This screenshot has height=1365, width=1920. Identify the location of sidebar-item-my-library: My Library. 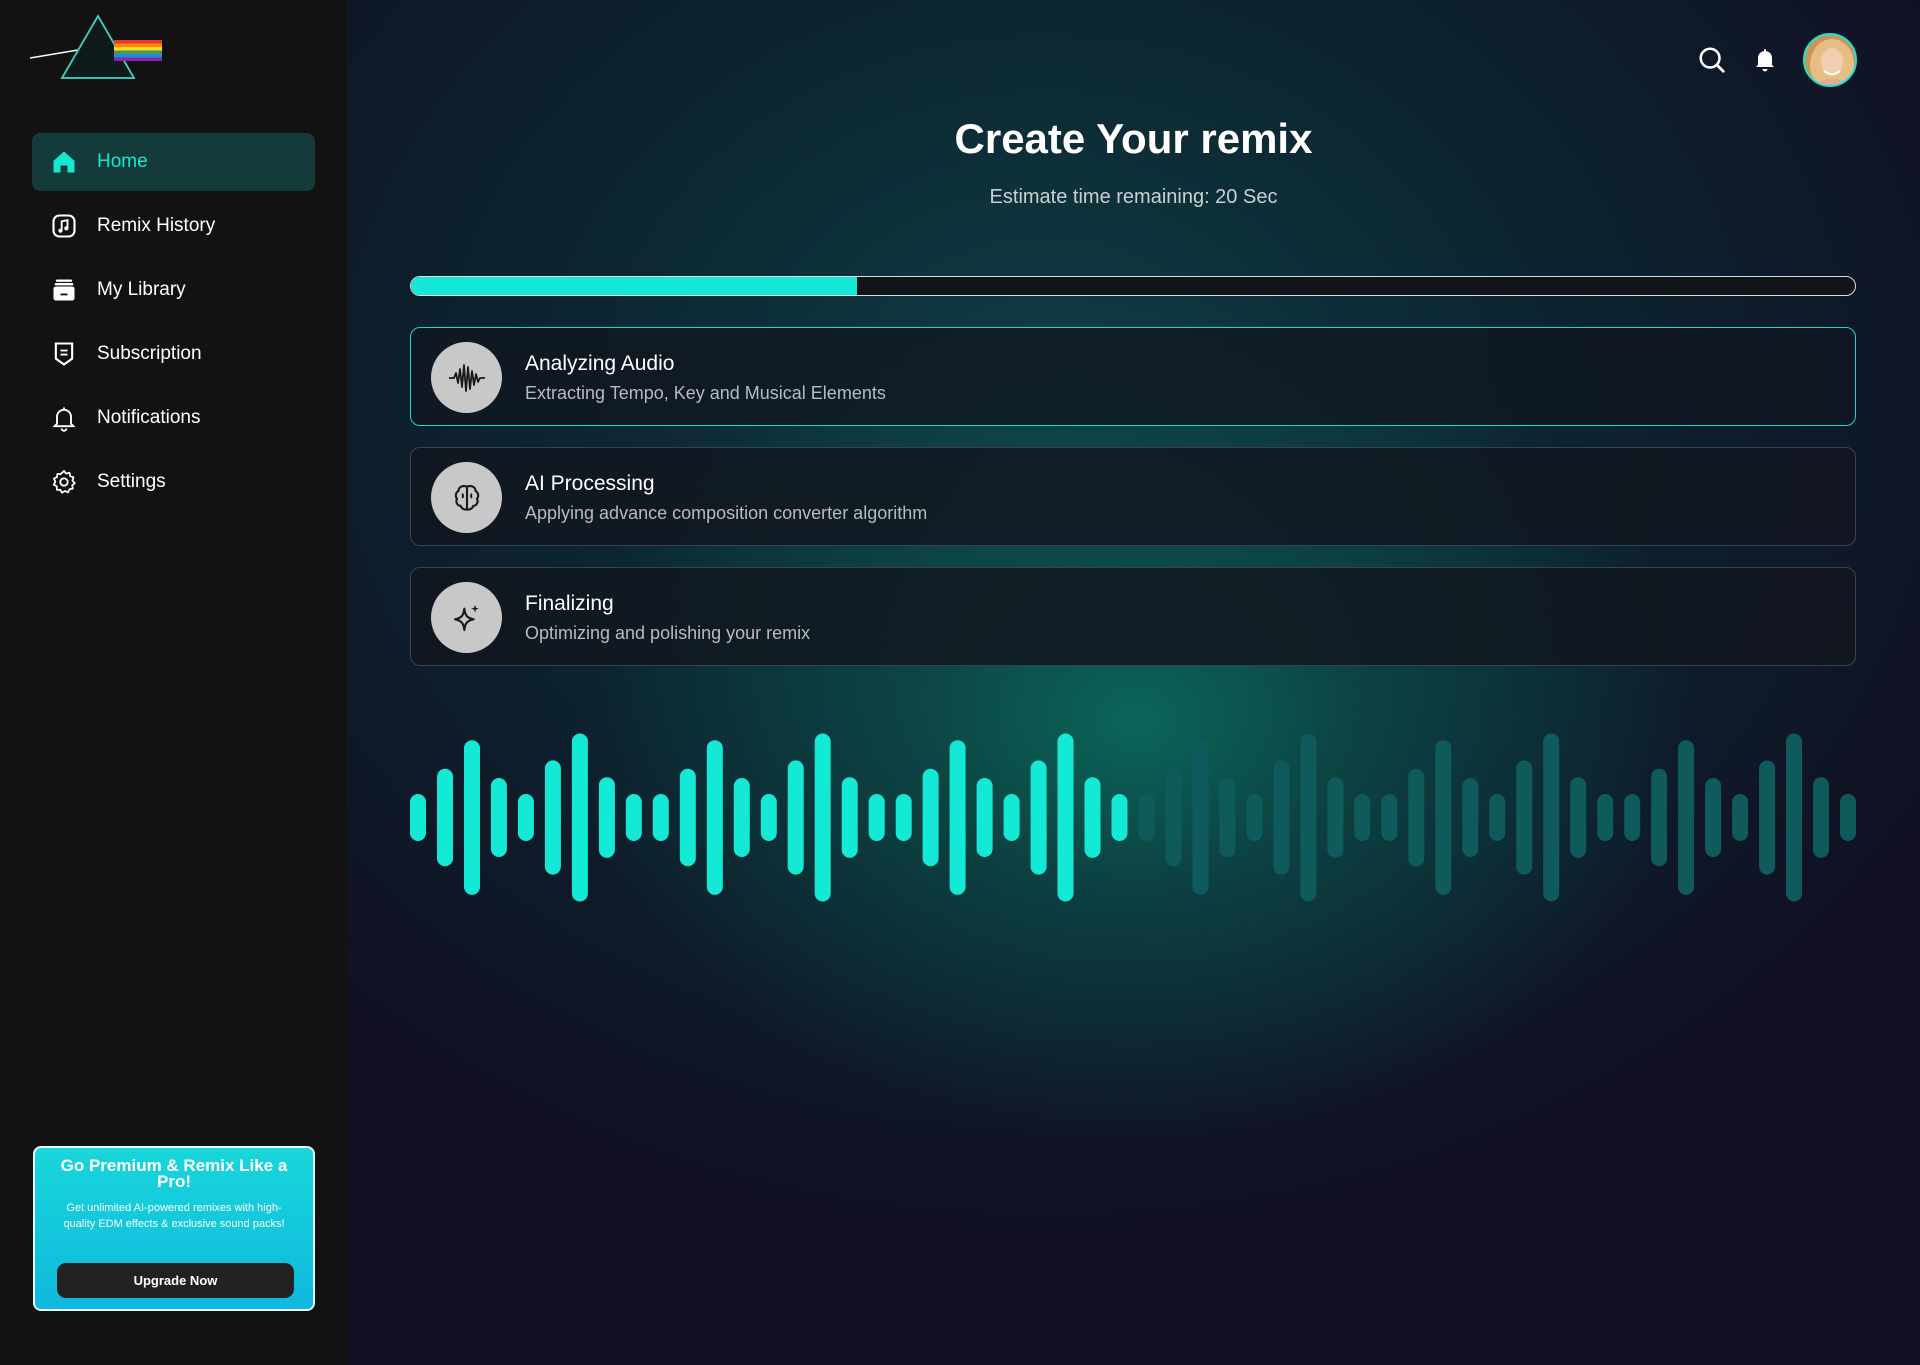
(173, 290).